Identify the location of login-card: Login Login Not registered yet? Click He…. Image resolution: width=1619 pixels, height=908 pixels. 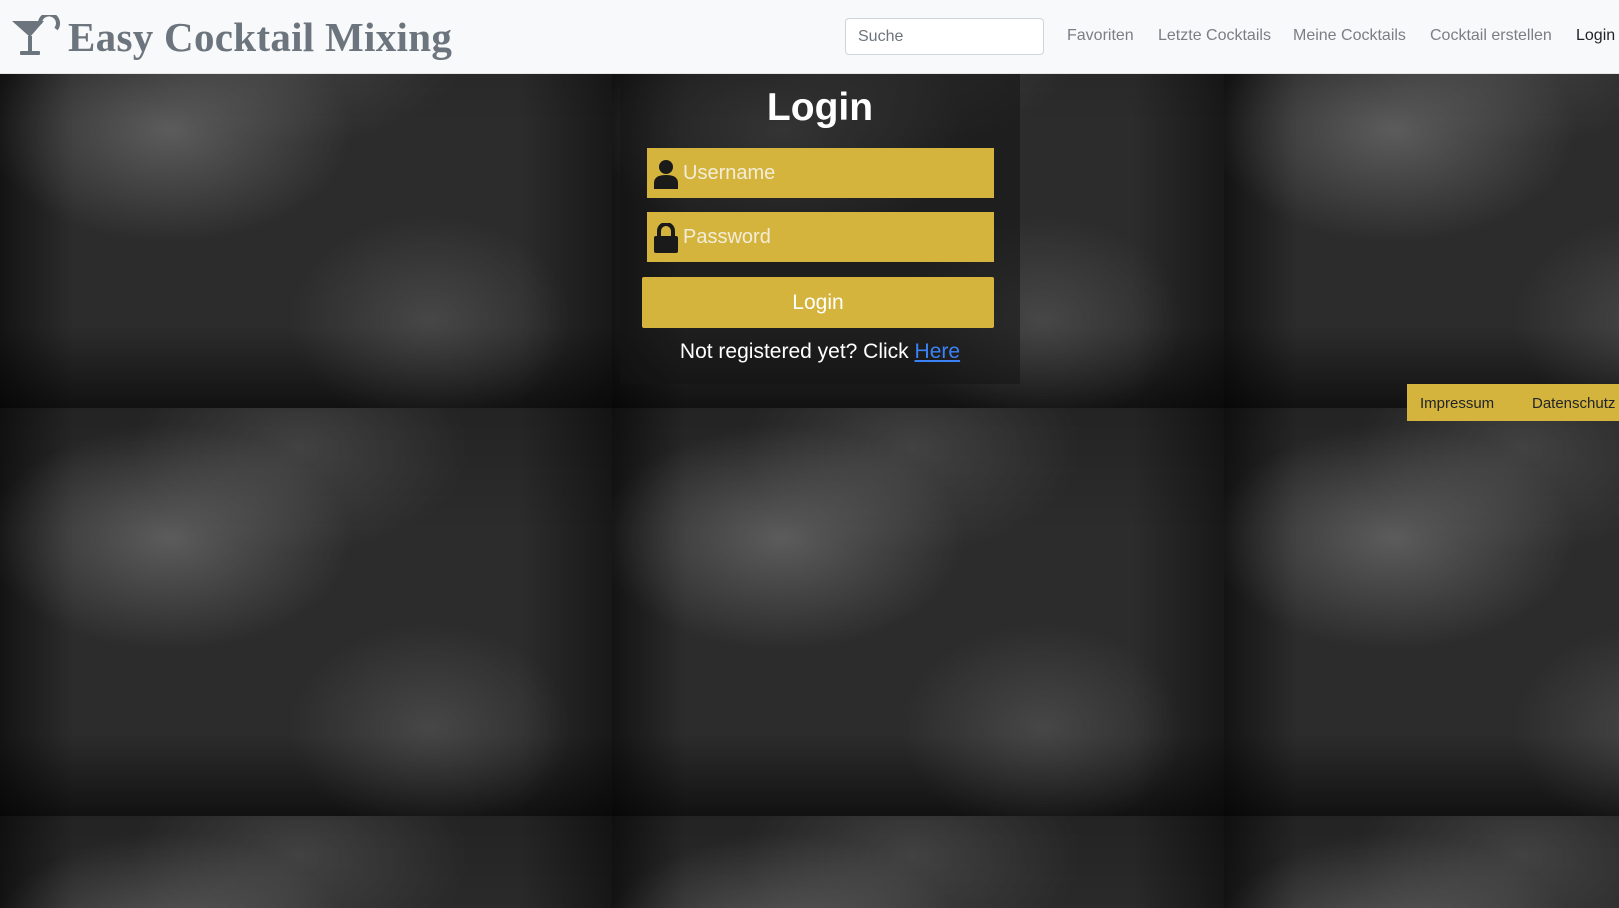
(820, 229).